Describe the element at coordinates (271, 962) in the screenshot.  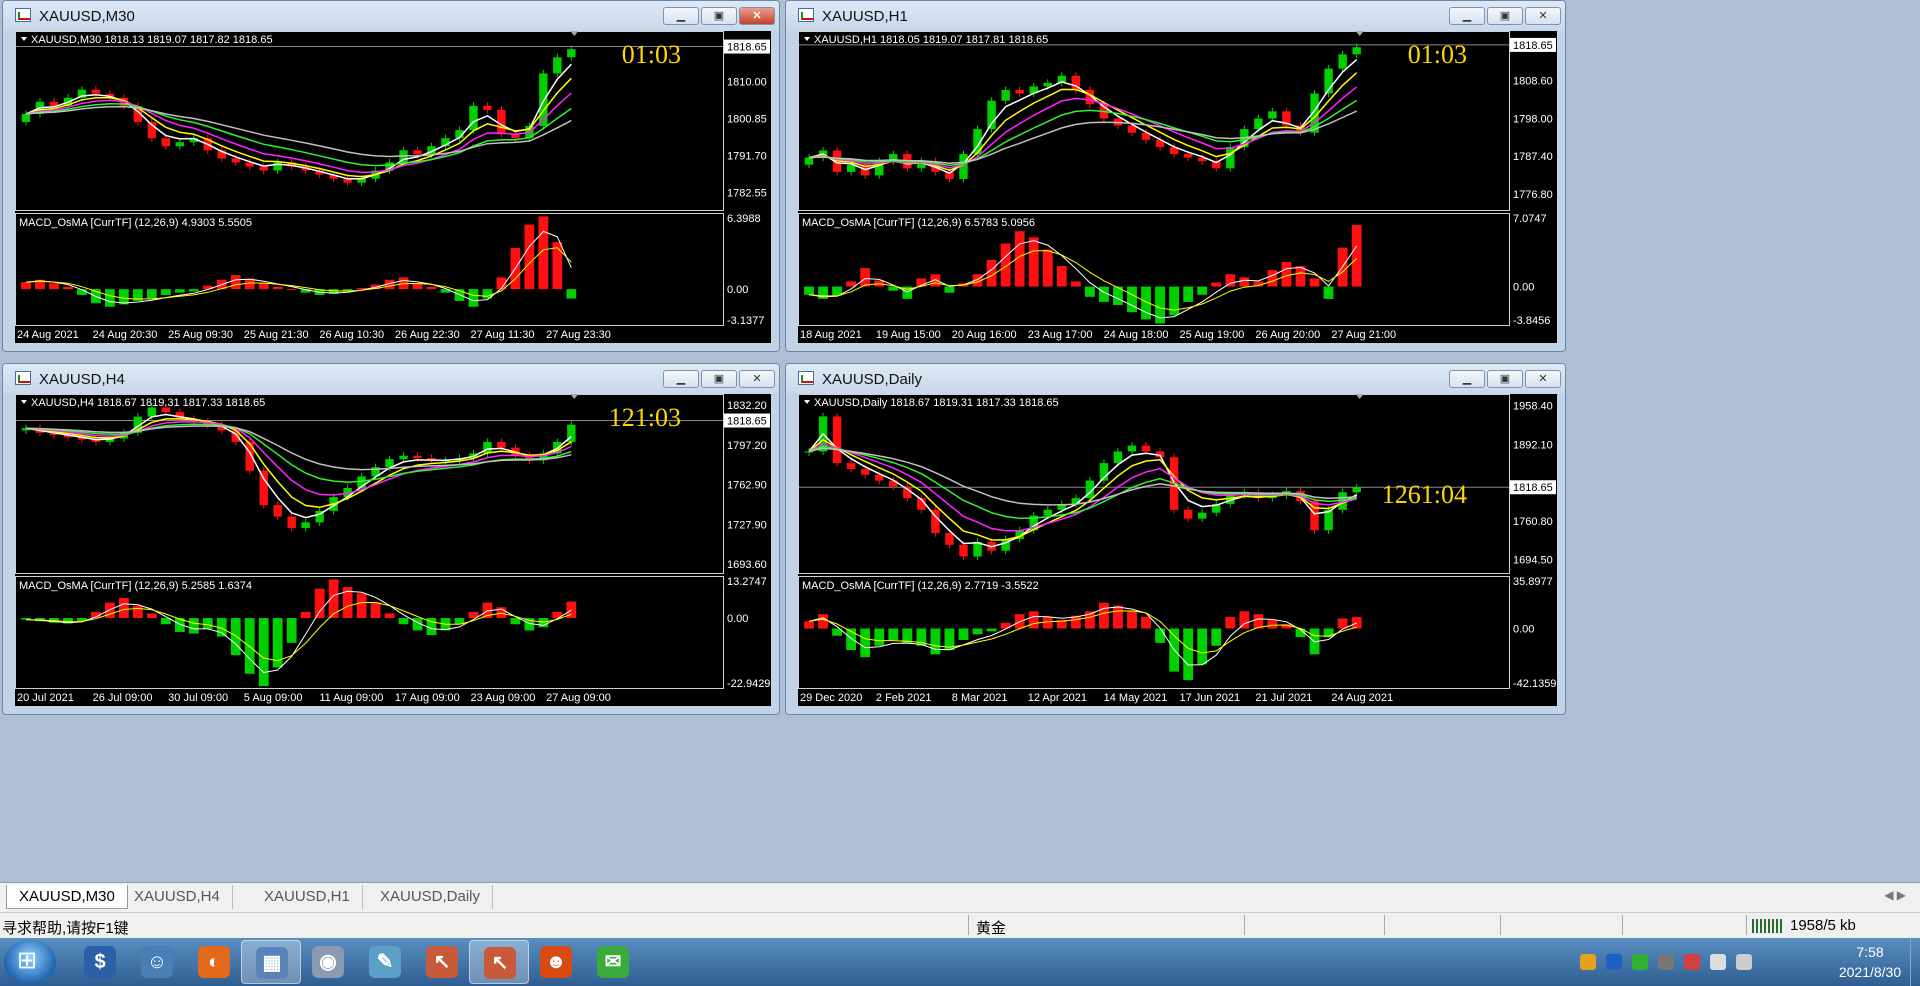
I see `taskbar-app-button: ▦` at that location.